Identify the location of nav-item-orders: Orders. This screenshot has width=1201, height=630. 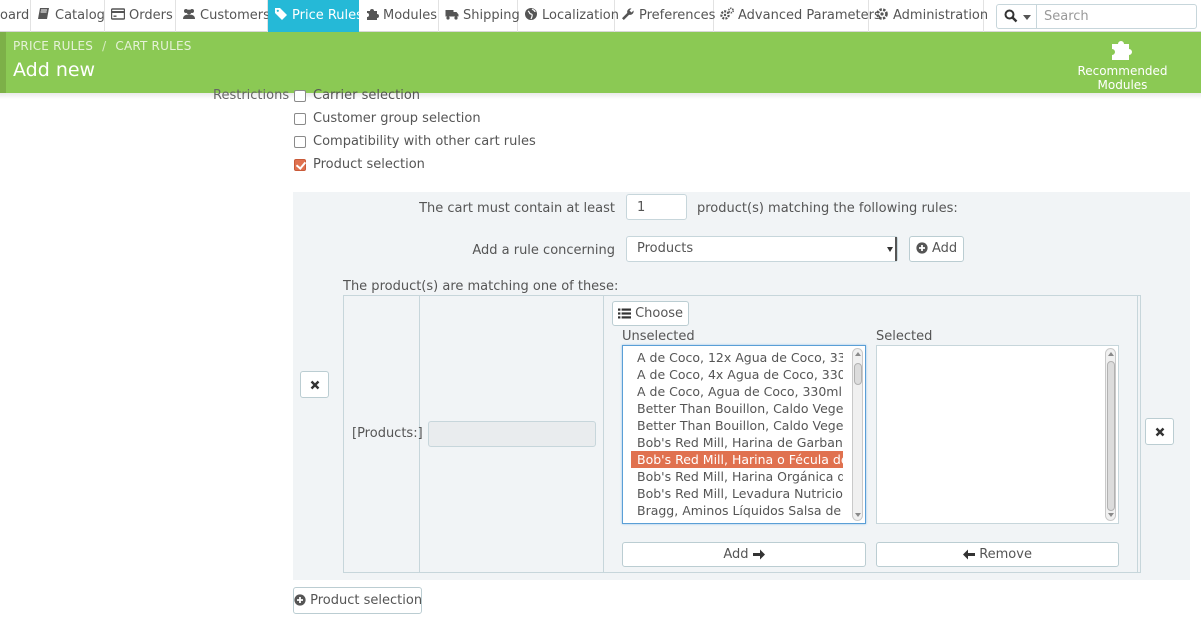
(140, 16).